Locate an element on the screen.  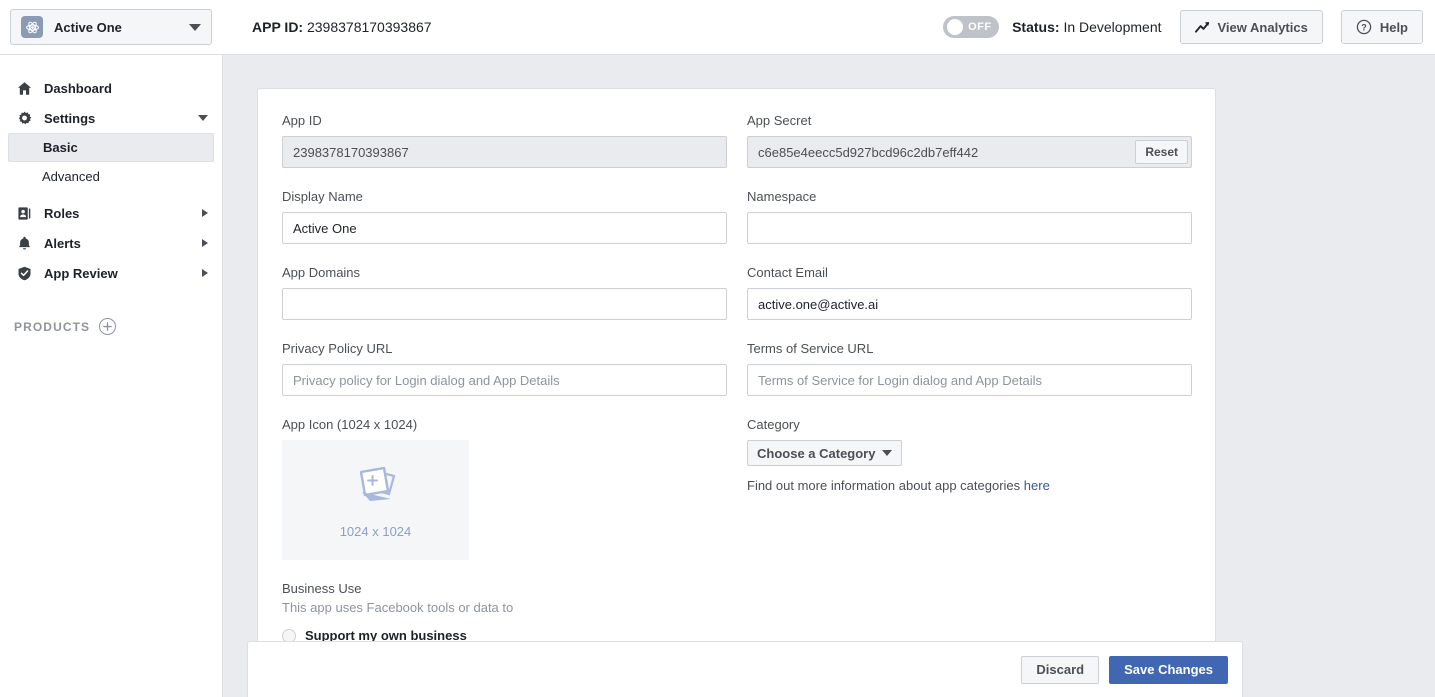
products-section-header: PRODUCTS is located at coordinates (111, 326).